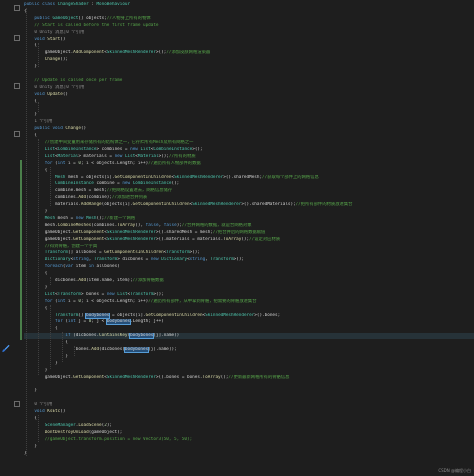 Image resolution: width=474 pixels, height=476 pixels. I want to click on code-line: foreach(var item in allbones), so click(249, 267).